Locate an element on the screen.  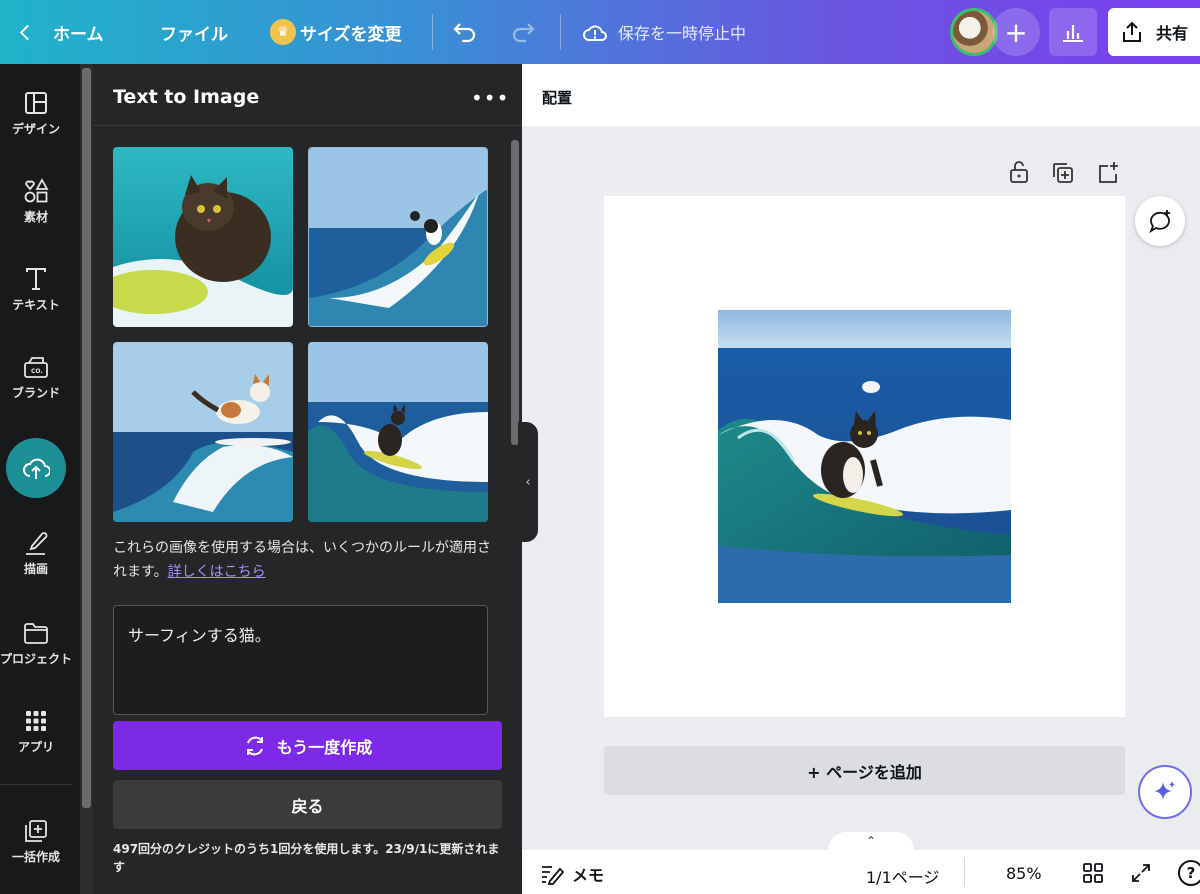
prompt-textarea: サーフィンする猫。 is located at coordinates (300, 660).